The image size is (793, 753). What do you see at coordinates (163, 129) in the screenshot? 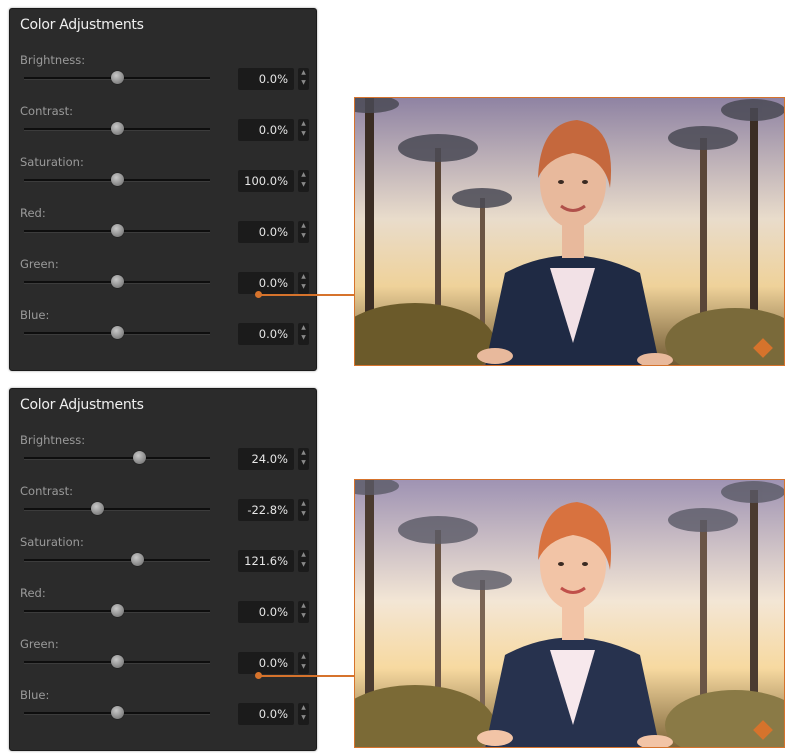
I see `slider-row-contrast: Contrast: 0.0% ▲ ▼` at bounding box center [163, 129].